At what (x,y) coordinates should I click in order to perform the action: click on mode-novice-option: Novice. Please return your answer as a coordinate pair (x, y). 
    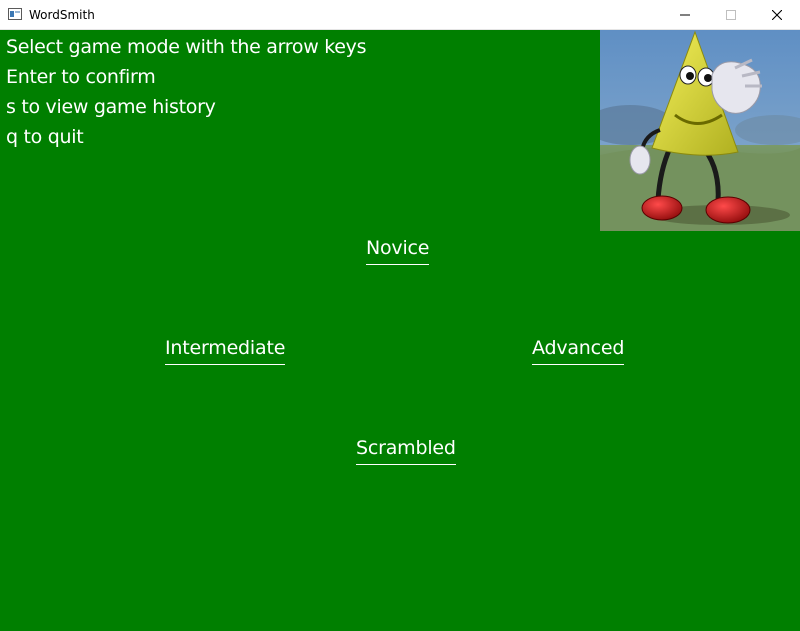
    Looking at the image, I should click on (397, 250).